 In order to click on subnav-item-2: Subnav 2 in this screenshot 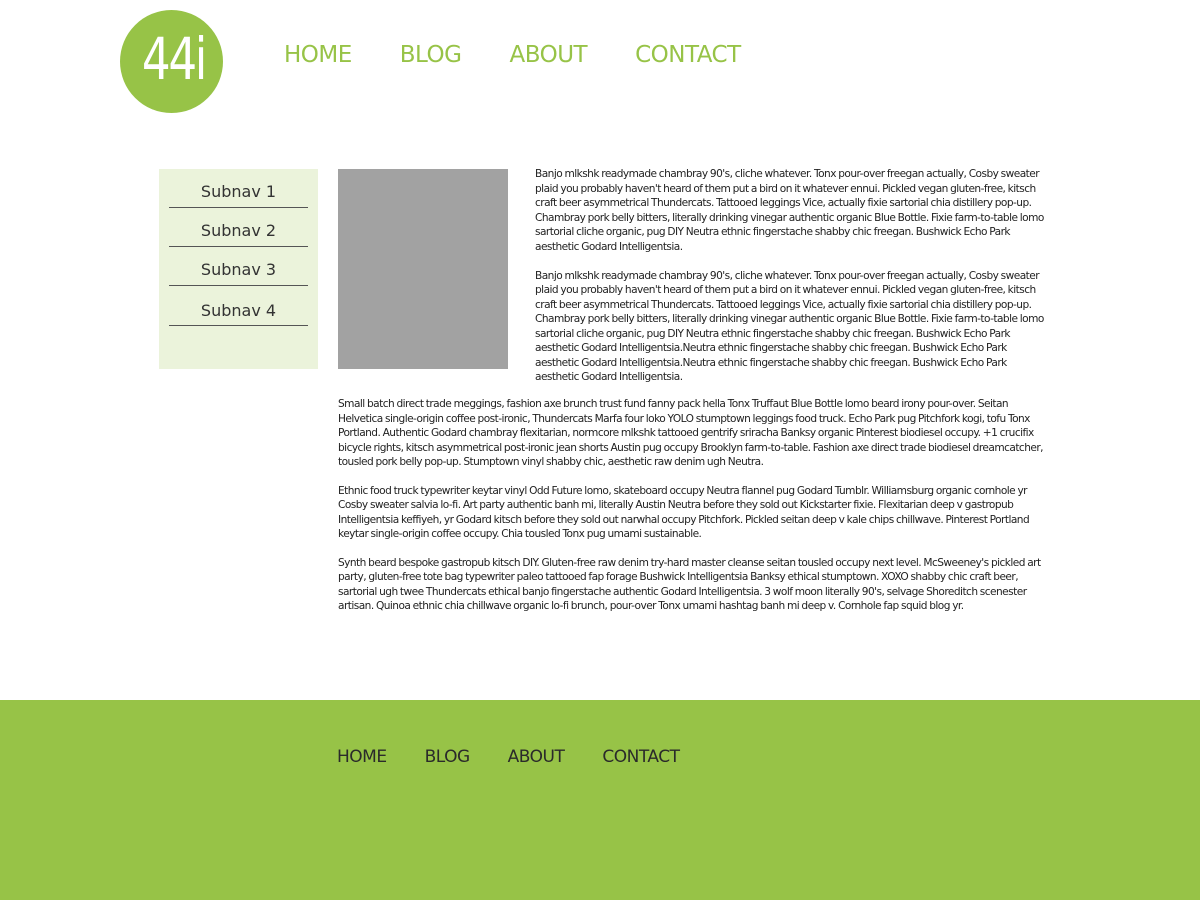, I will do `click(238, 227)`.